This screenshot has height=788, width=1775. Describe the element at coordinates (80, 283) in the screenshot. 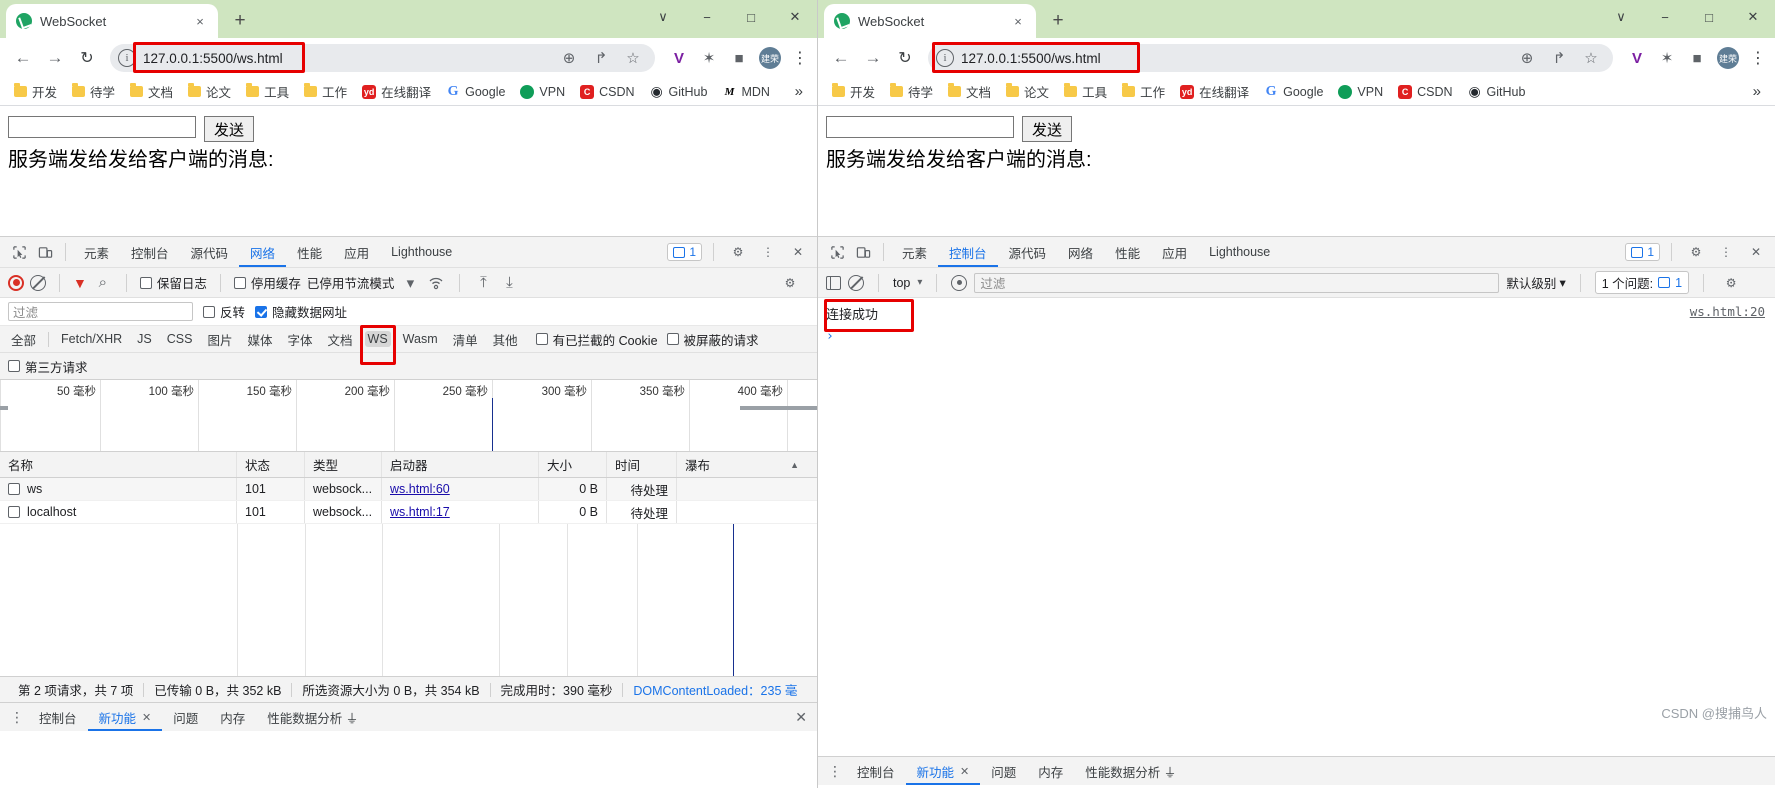

I see `filter-icon: ▼` at that location.